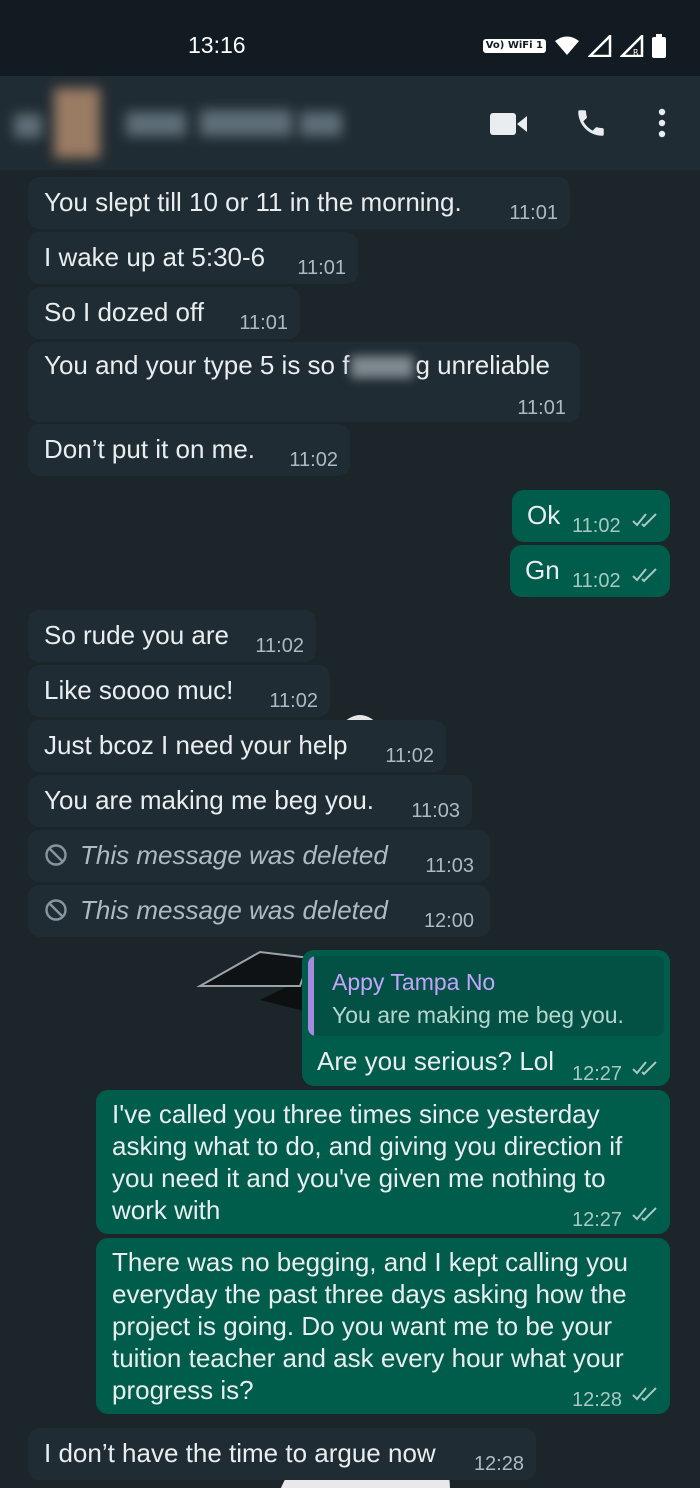 The height and width of the screenshot is (1488, 700). I want to click on message-text-end: g unreliable, so click(482, 365).